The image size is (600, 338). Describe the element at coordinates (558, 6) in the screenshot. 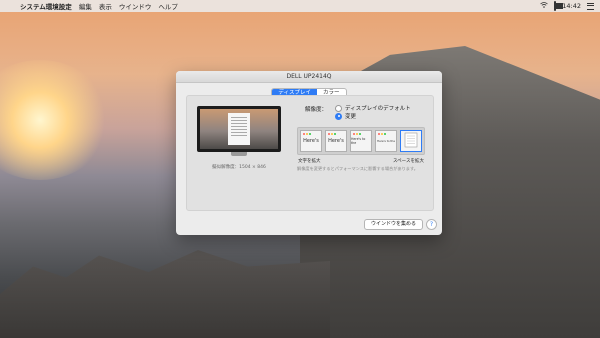

I see `battery-icon` at that location.